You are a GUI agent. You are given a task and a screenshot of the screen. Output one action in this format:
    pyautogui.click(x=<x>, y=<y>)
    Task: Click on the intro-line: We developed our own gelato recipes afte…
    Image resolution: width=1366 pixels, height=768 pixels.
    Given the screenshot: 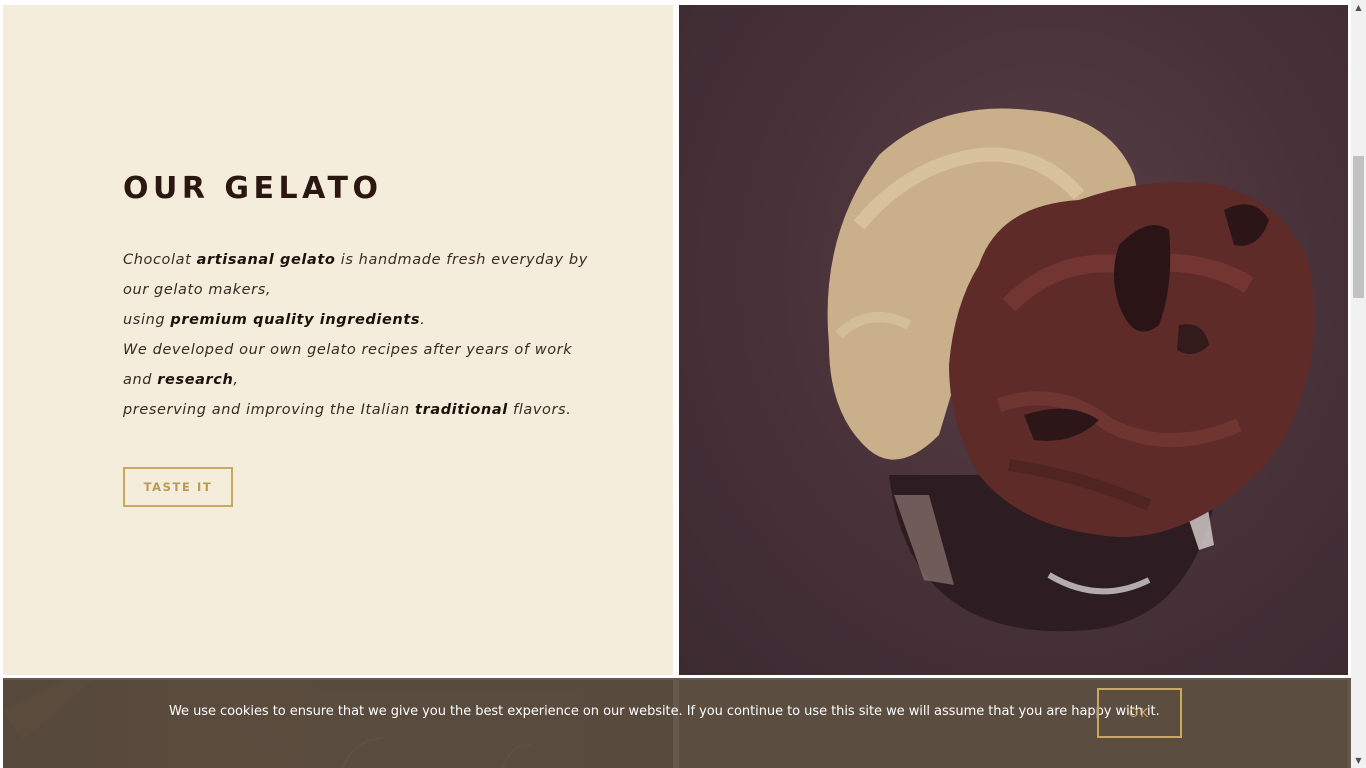 What is the action you would take?
    pyautogui.click(x=347, y=350)
    